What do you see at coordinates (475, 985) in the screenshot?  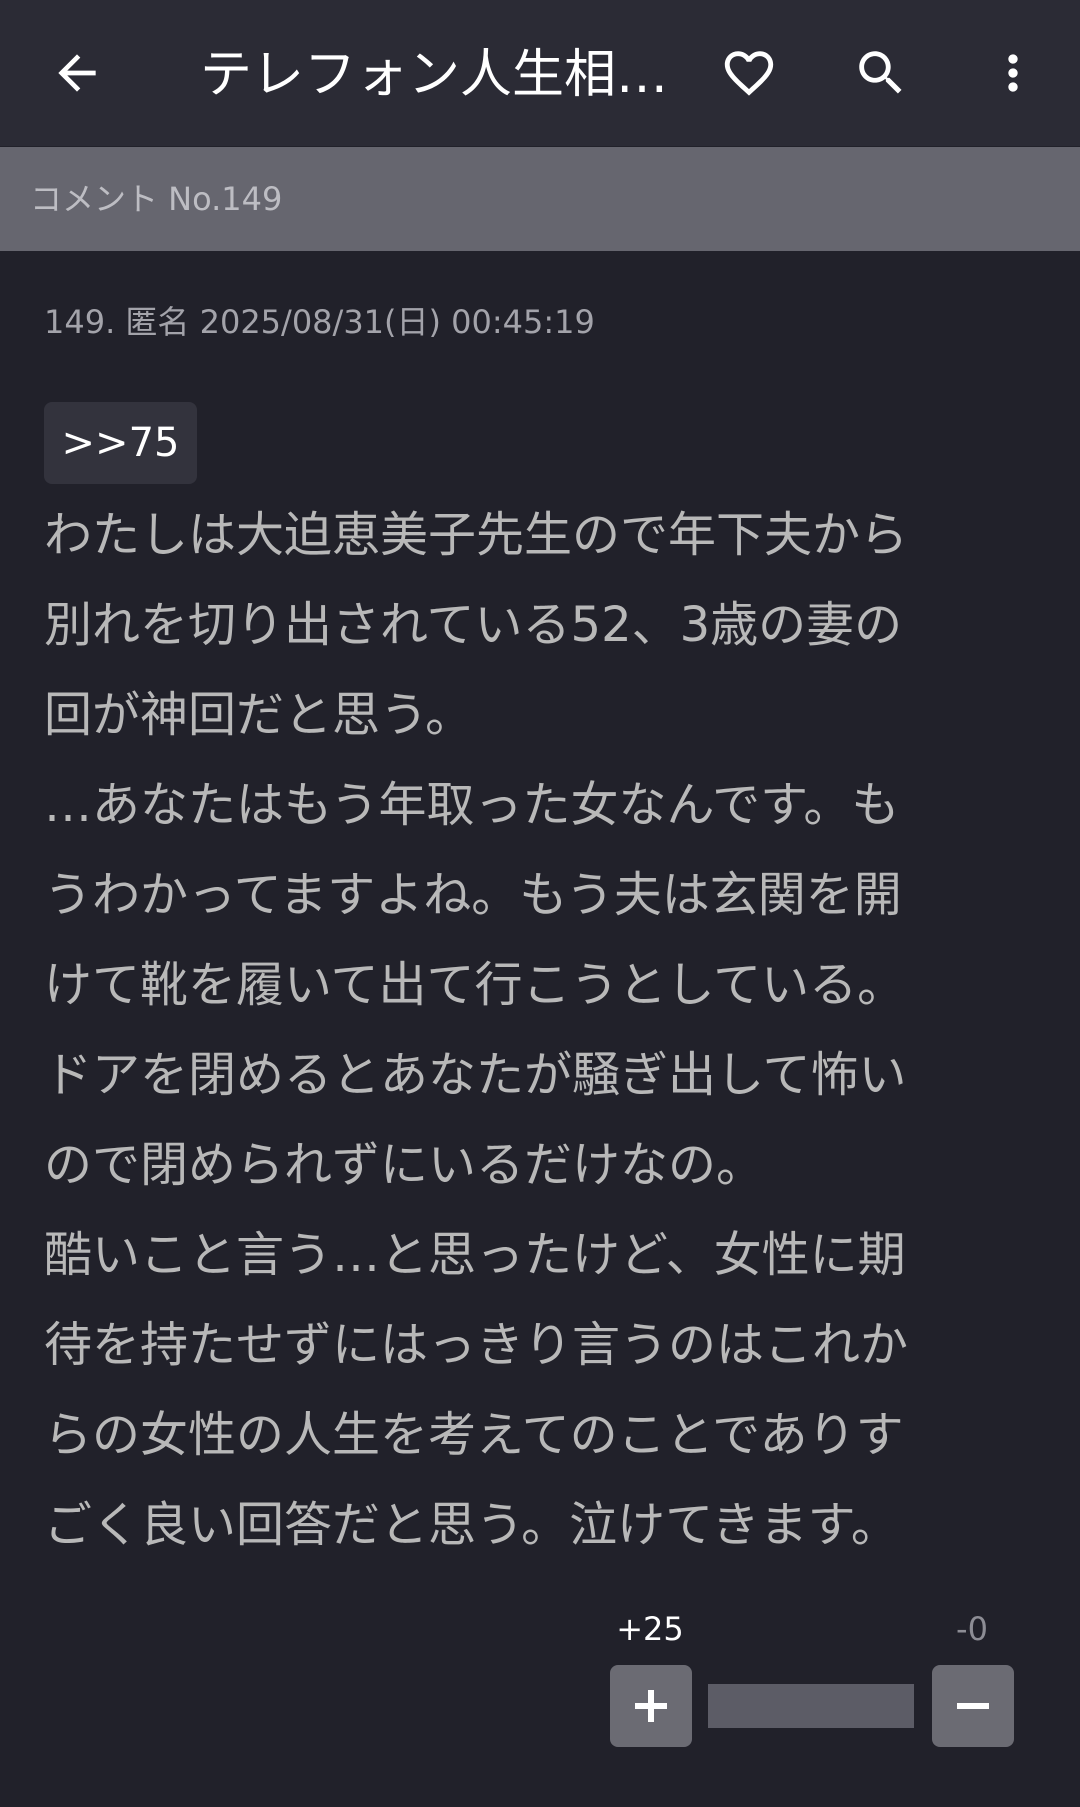 I see `comment-line: けて靴を履いて出て行こうとしている。` at bounding box center [475, 985].